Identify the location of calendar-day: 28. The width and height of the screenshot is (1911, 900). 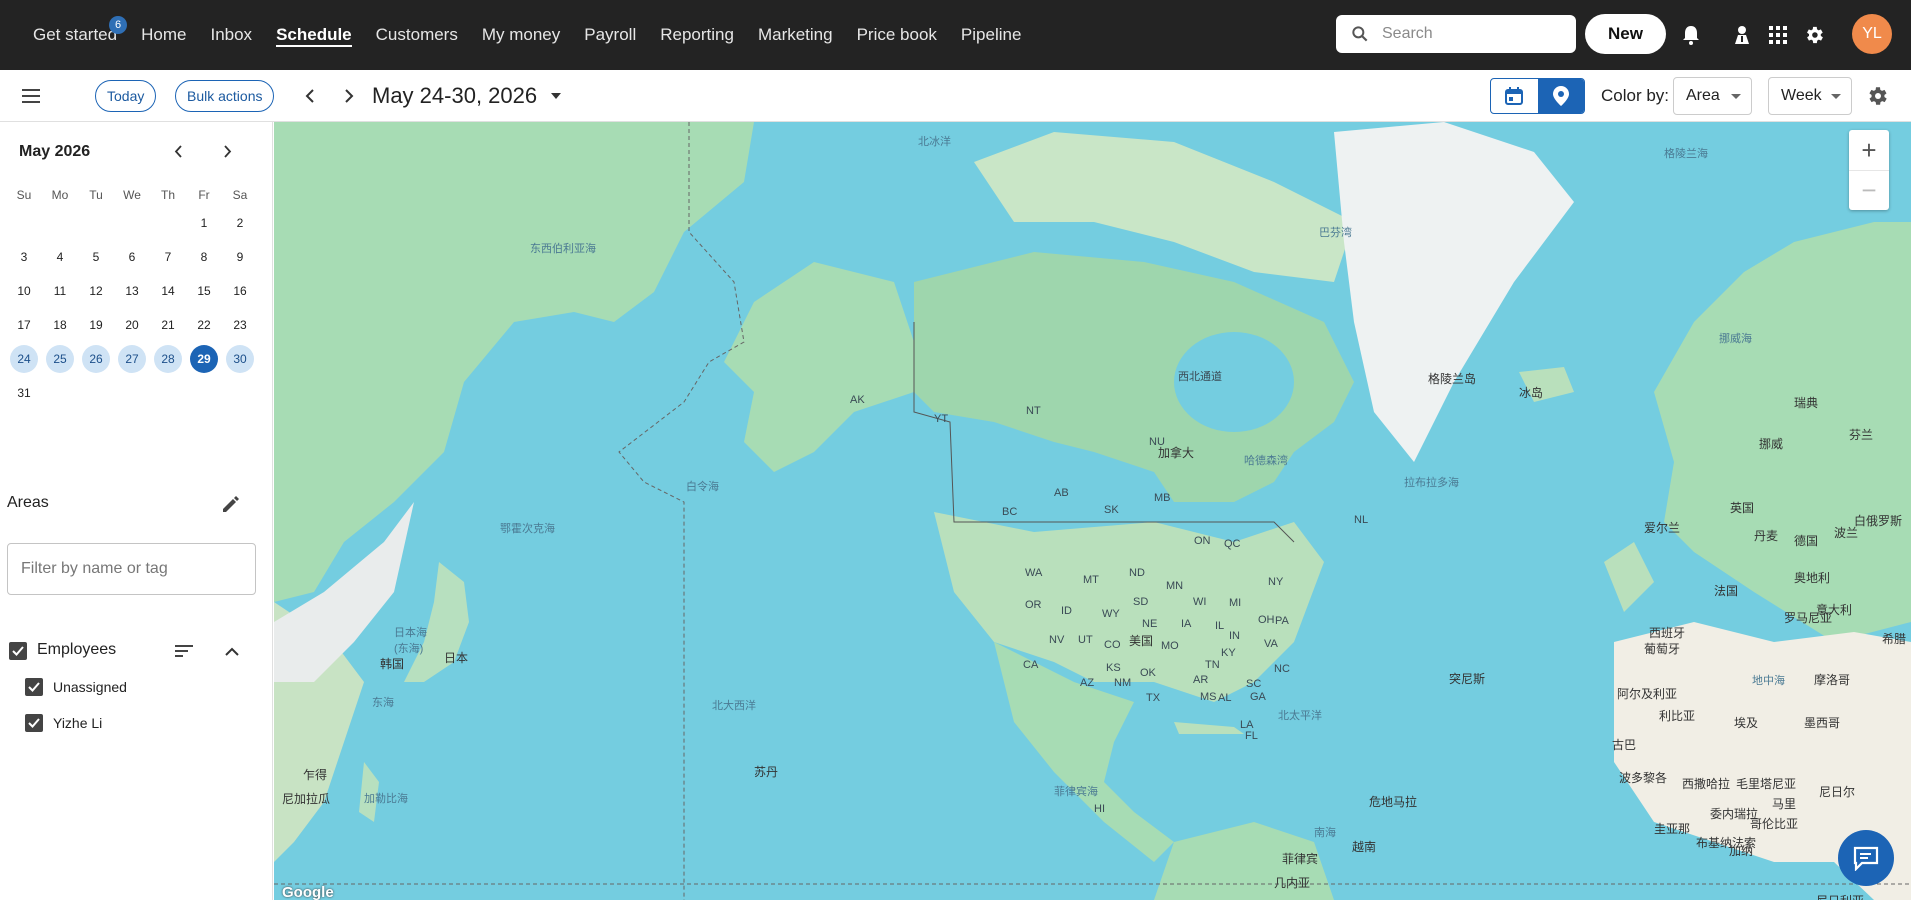
(168, 359).